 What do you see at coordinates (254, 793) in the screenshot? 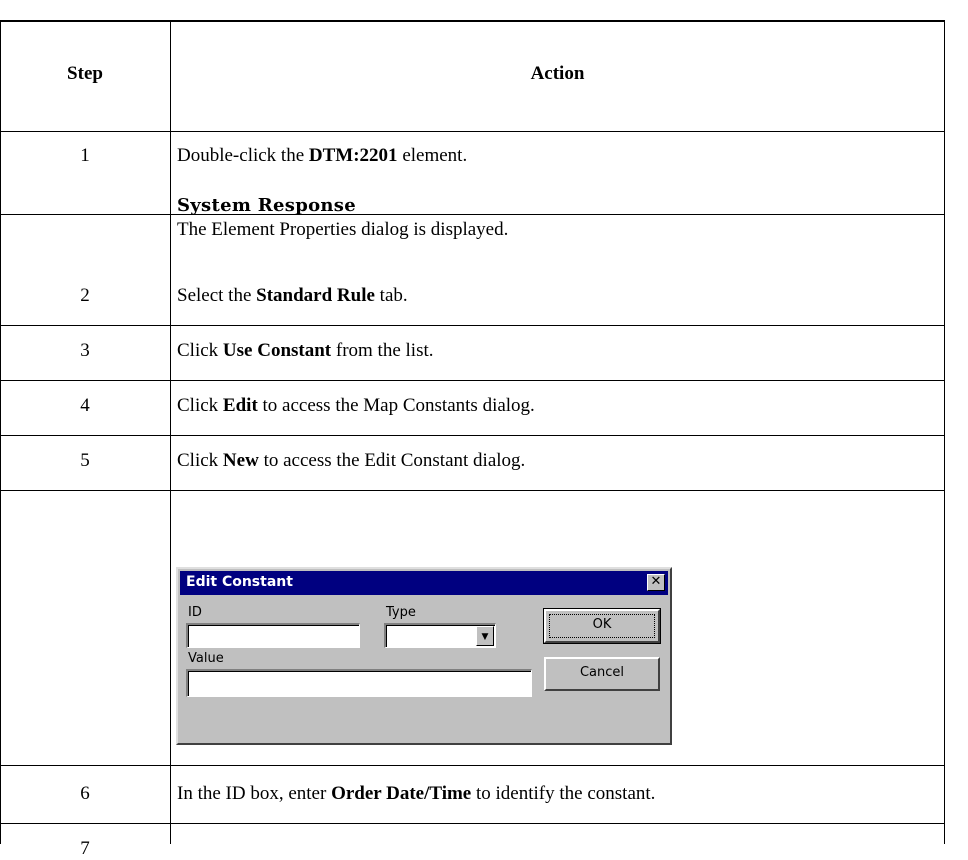
I see `action-text: In the ID box, enter` at bounding box center [254, 793].